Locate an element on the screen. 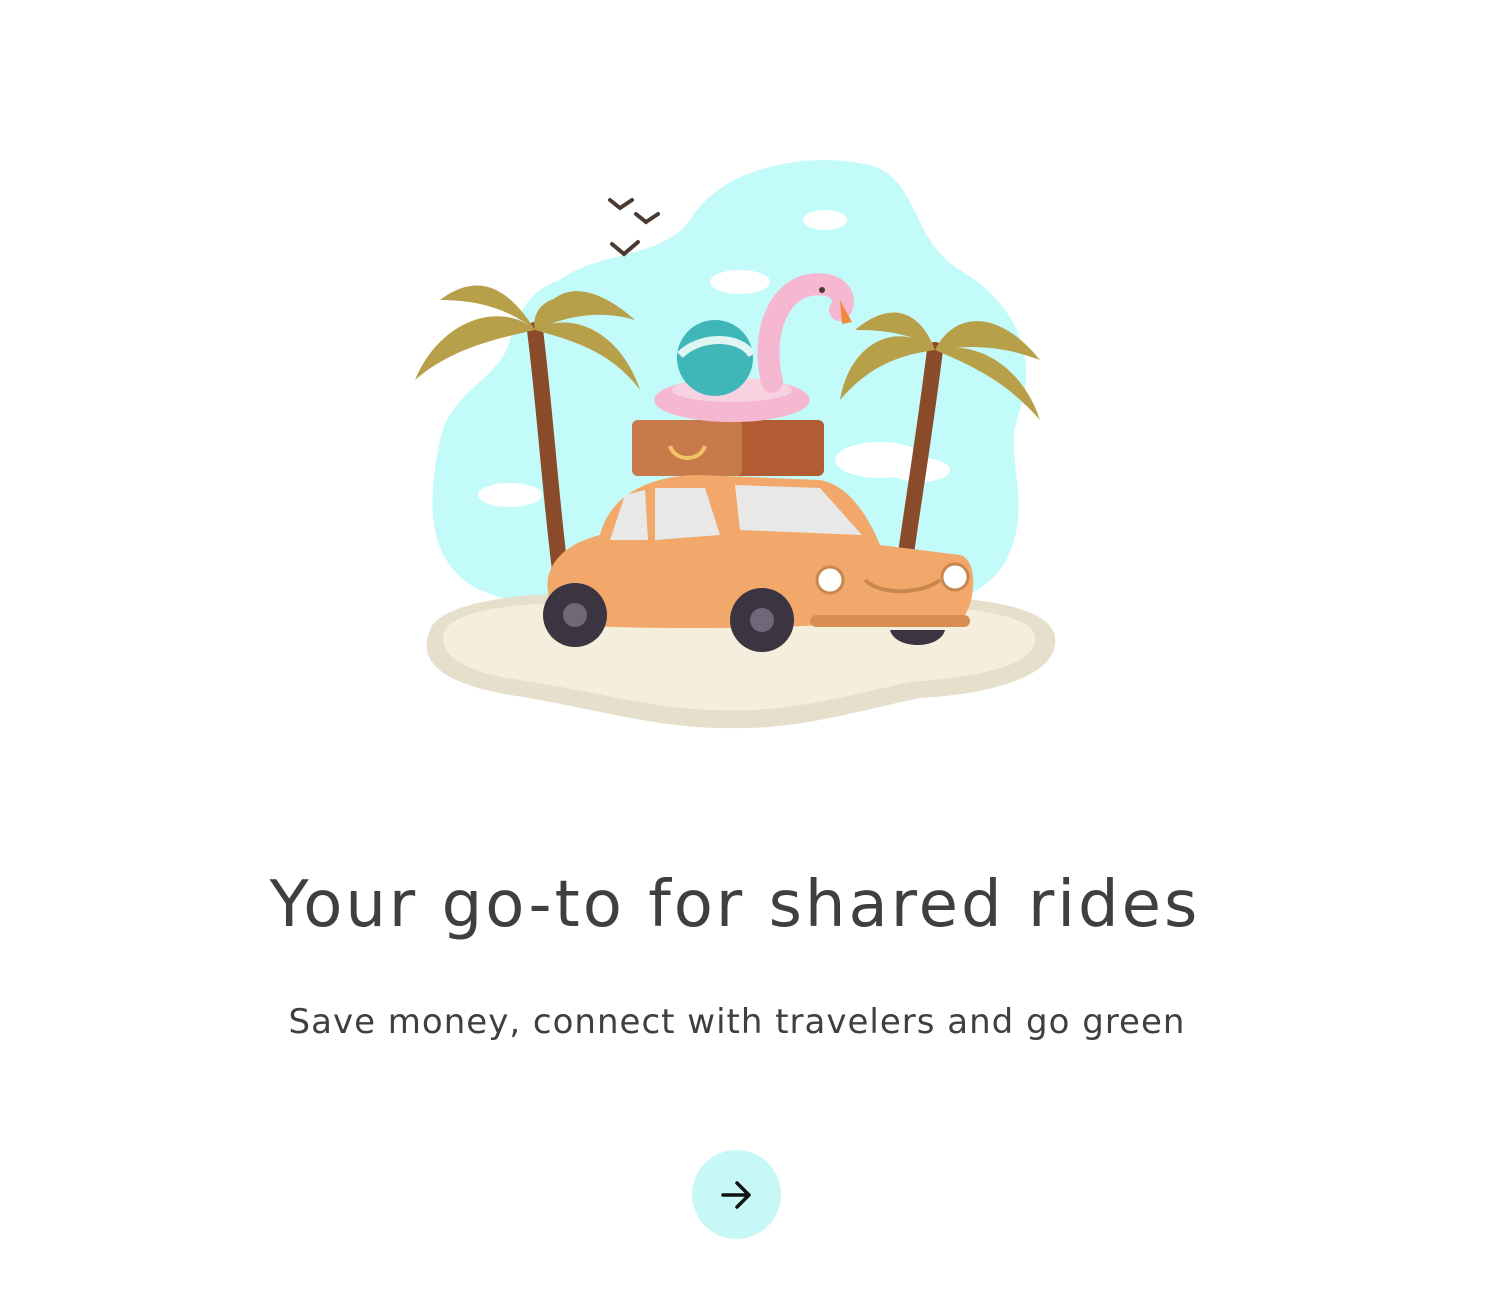  arrow-right-icon is located at coordinates (735, 1194).